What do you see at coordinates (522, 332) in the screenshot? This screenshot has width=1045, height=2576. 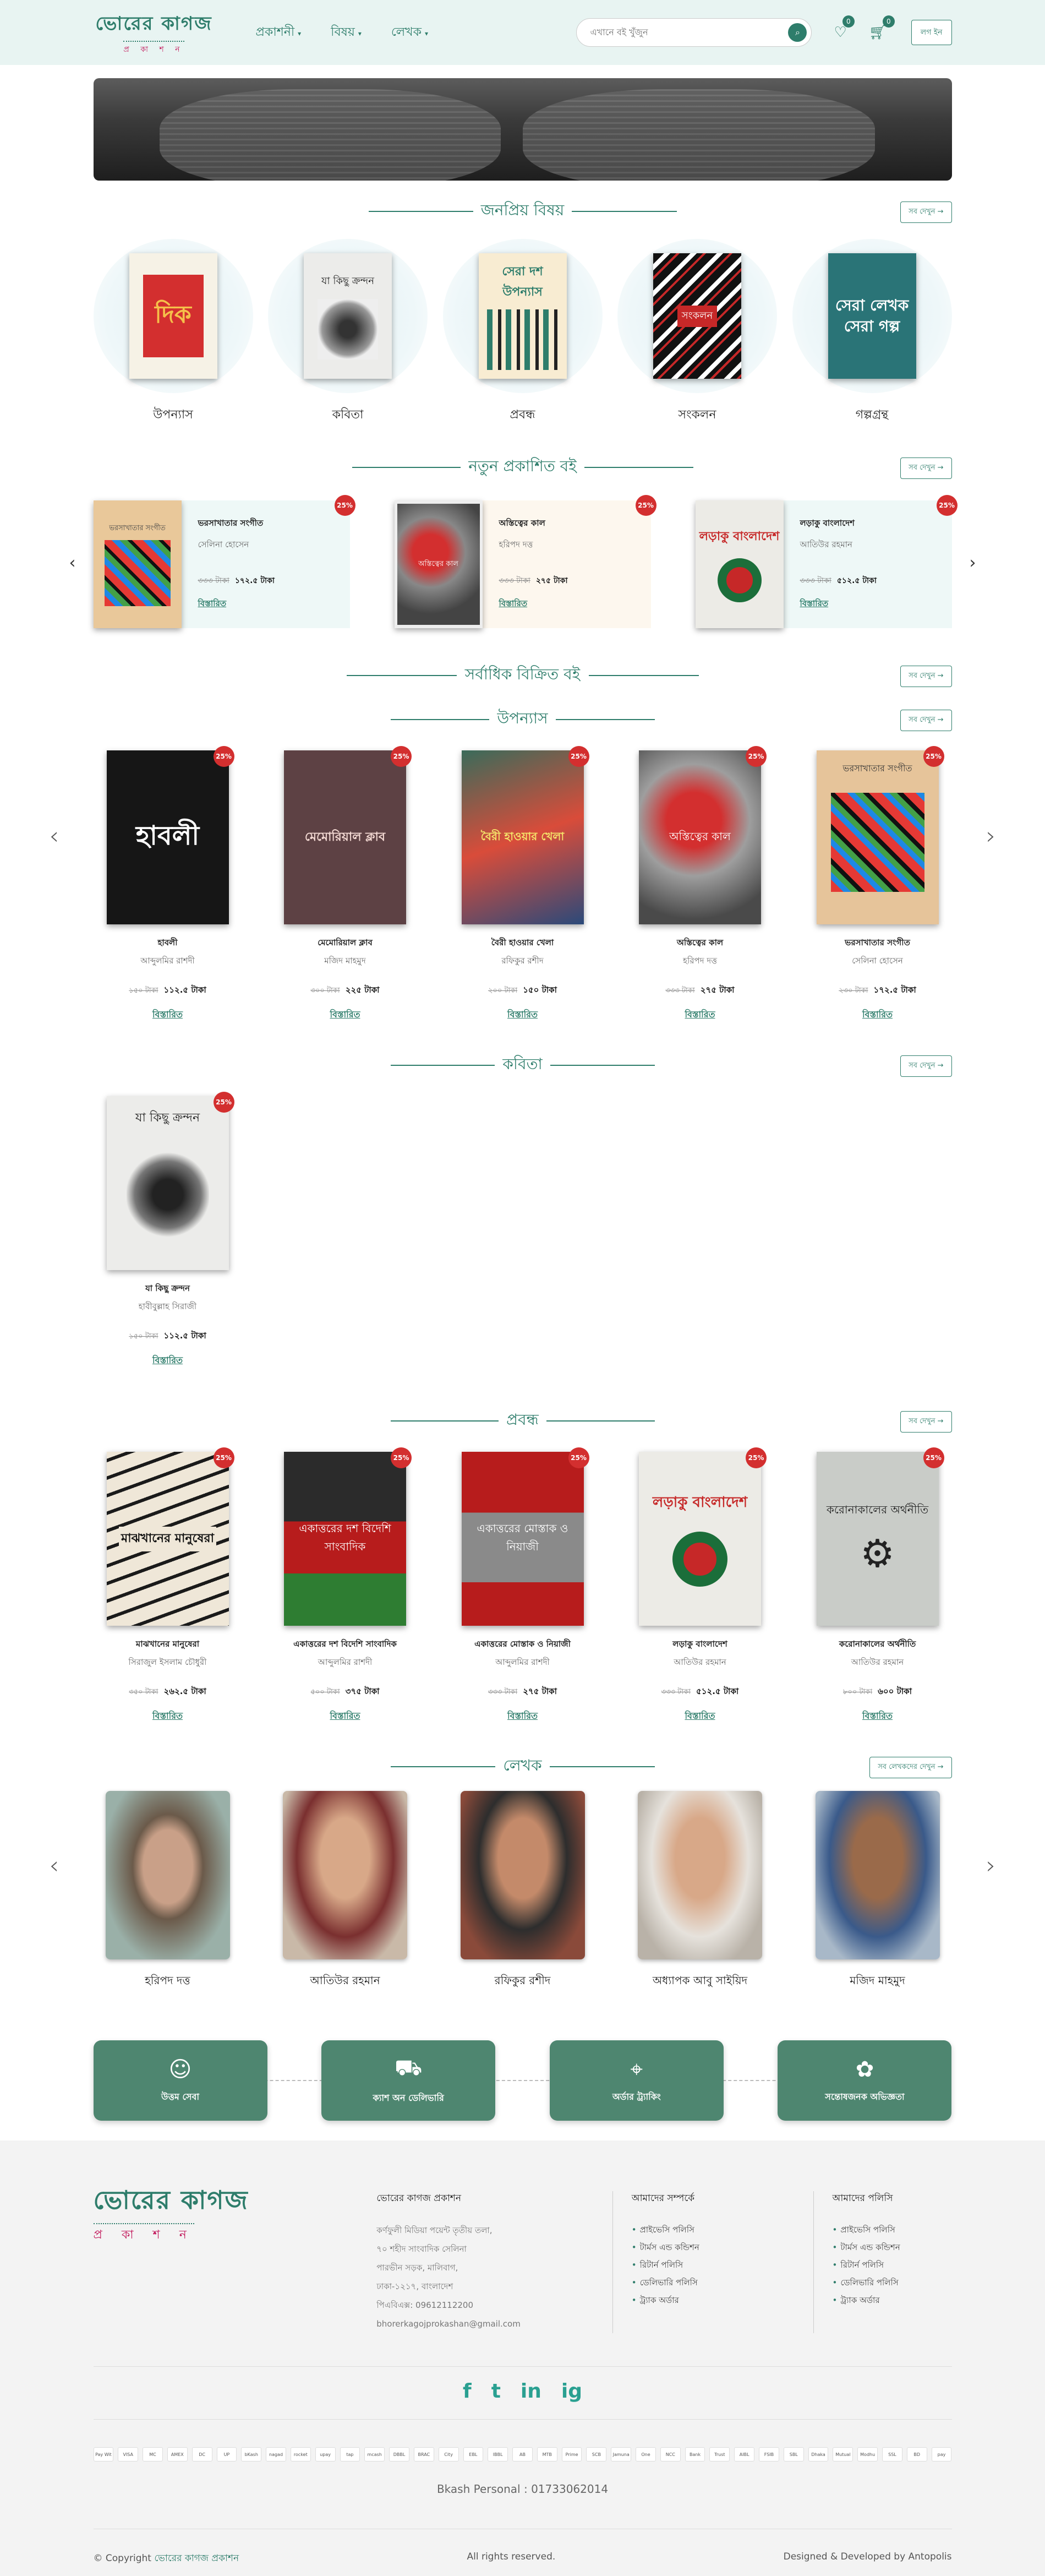 I see `category-card: সেরা দশ উপন্যাস প্রবন্ধ` at bounding box center [522, 332].